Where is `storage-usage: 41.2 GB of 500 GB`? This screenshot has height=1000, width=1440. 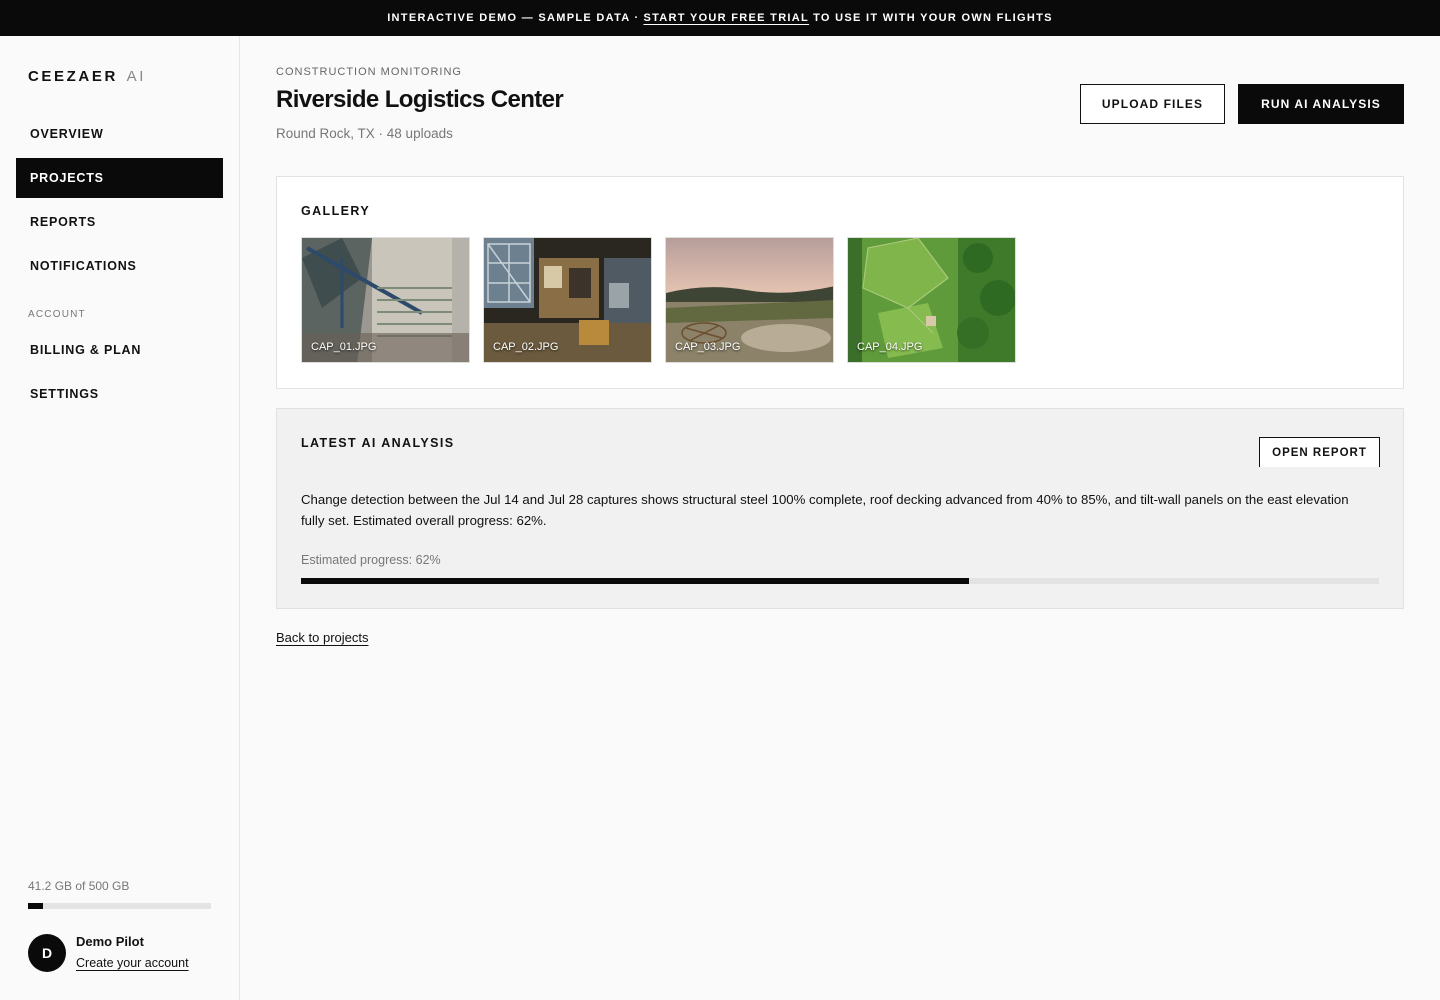
storage-usage: 41.2 GB of 500 GB is located at coordinates (119, 894).